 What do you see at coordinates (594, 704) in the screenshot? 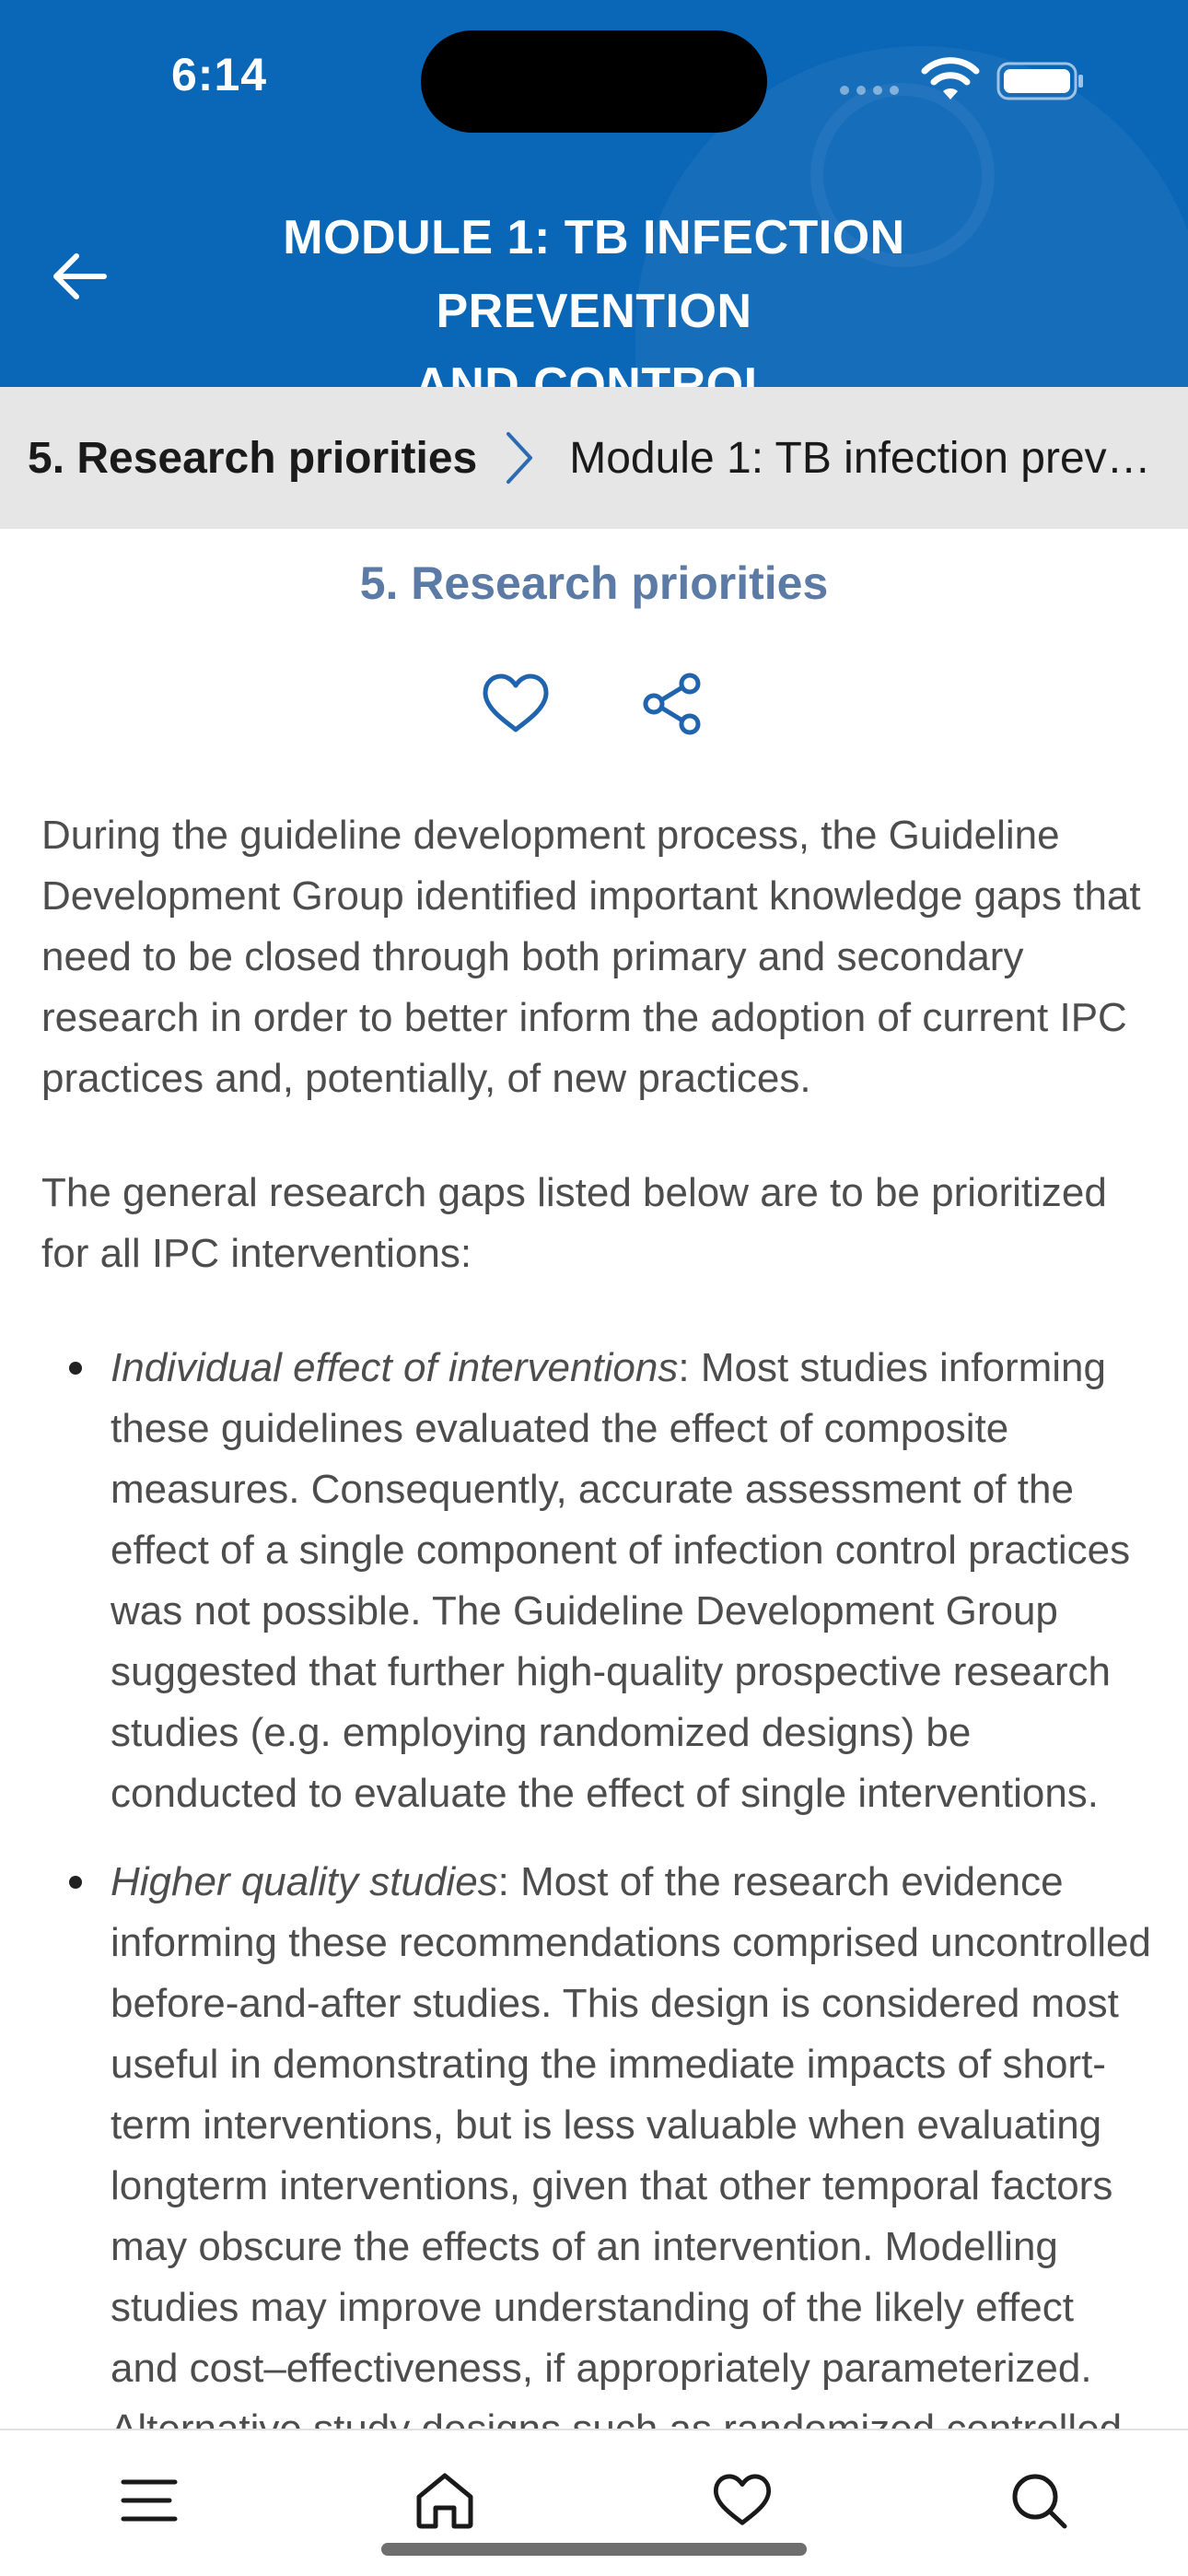
I see `article-actions` at bounding box center [594, 704].